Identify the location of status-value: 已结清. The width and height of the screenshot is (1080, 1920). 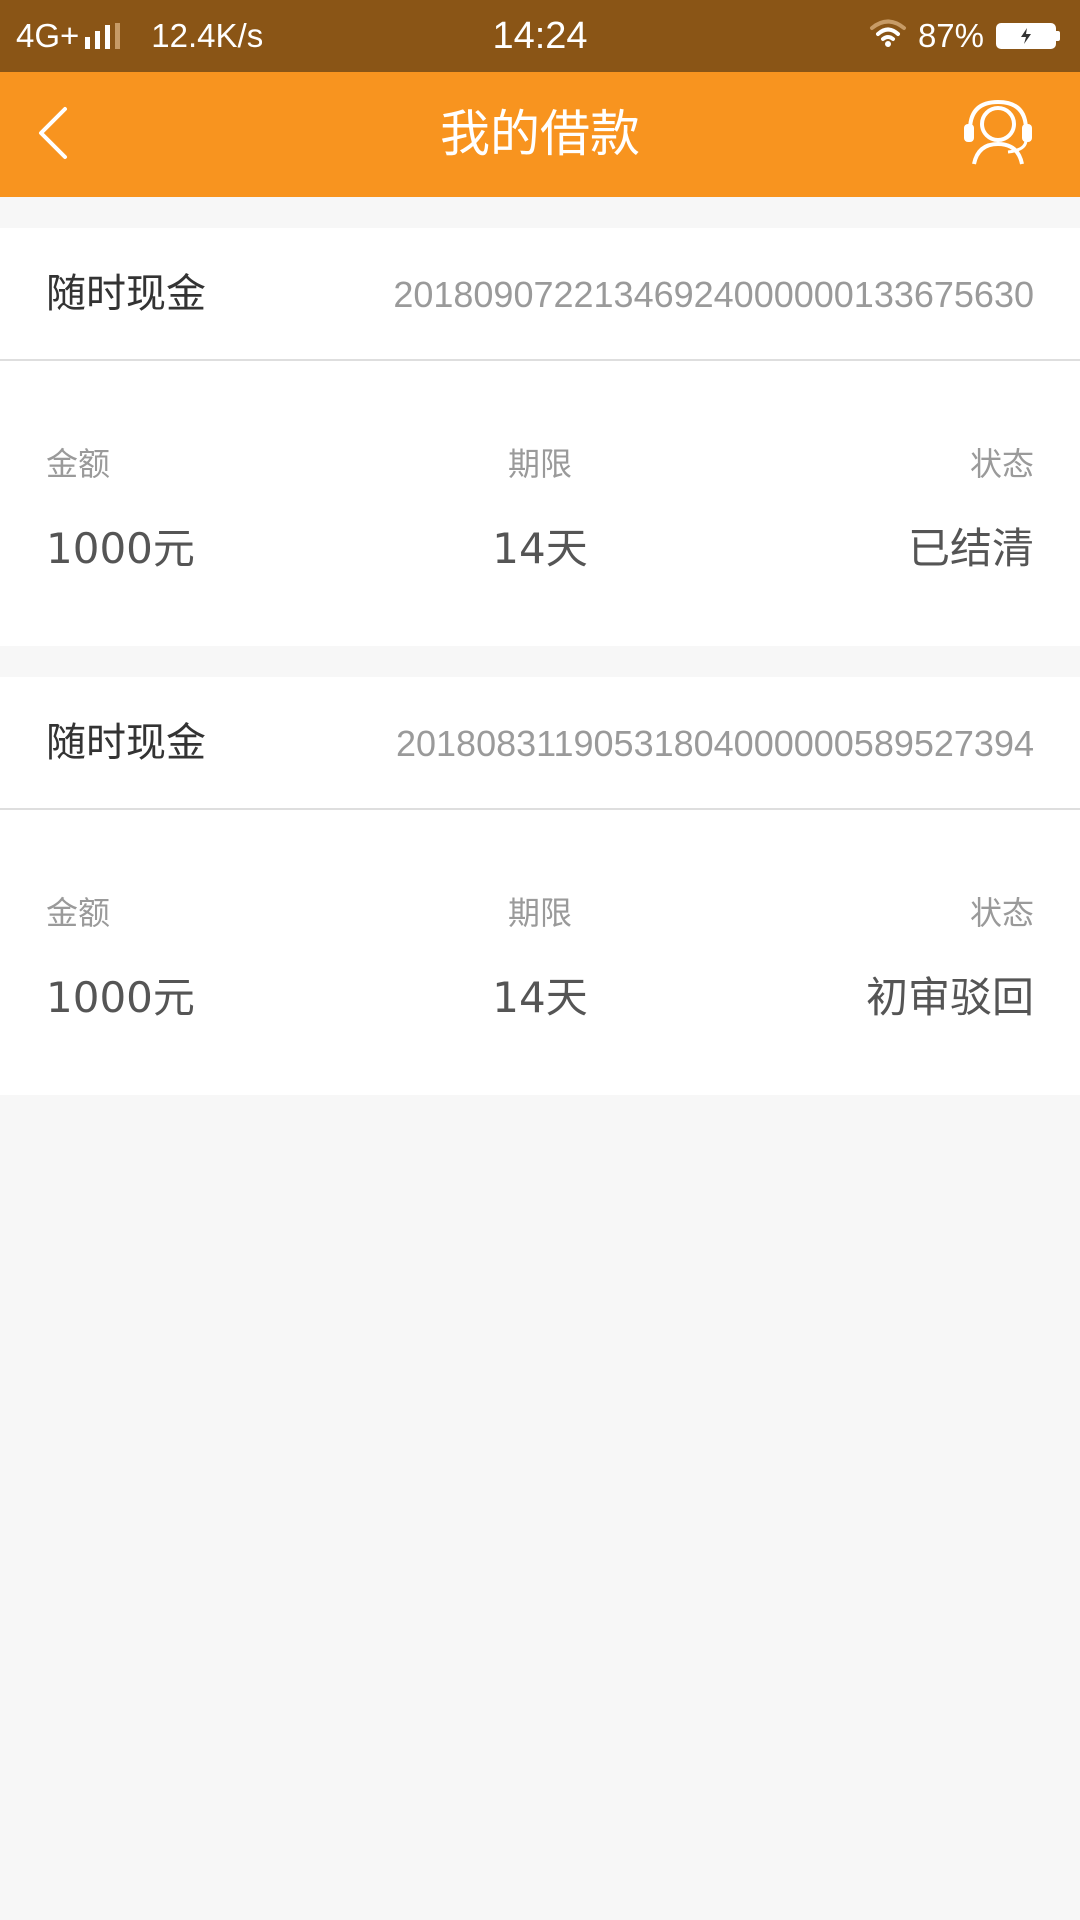
(970, 548).